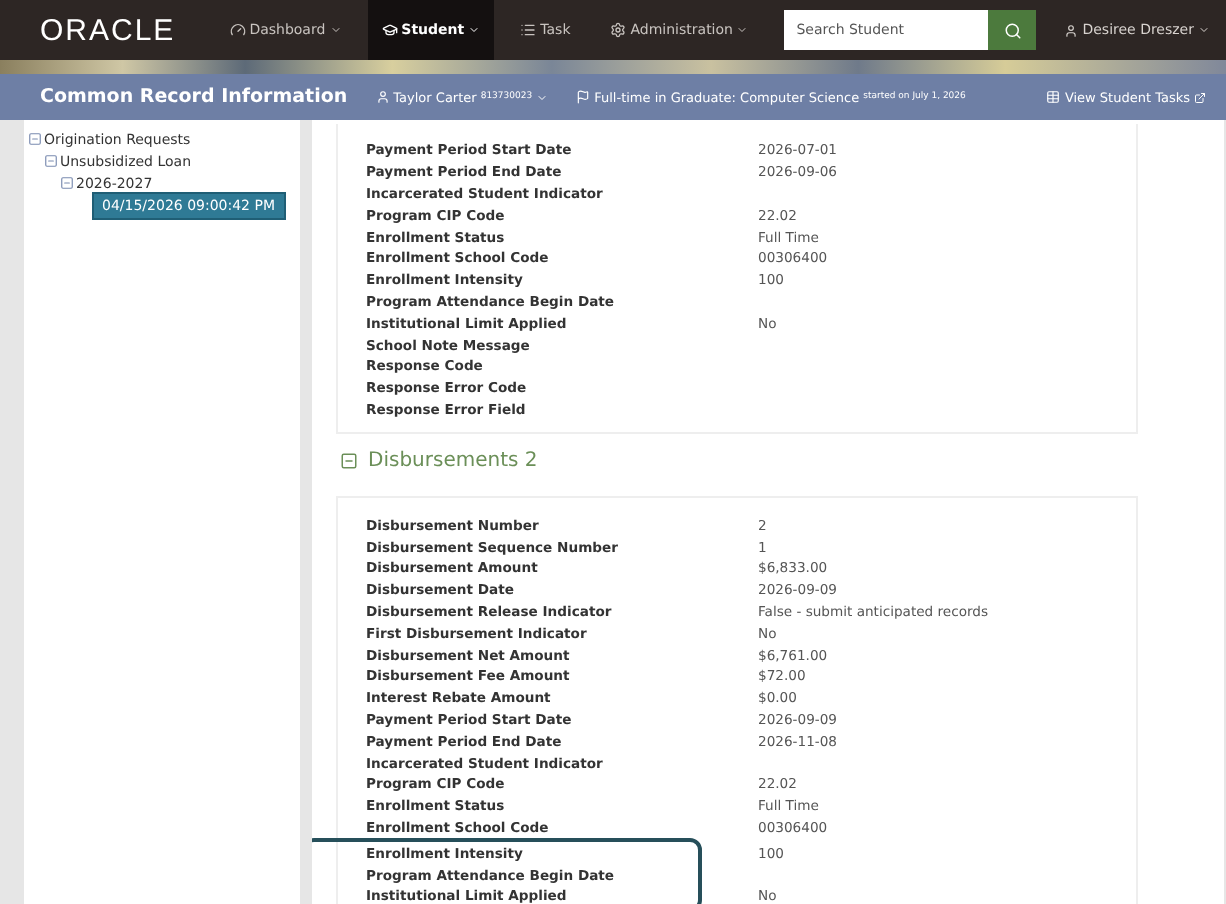 This screenshot has width=1226, height=904. I want to click on oracle-logo: ORACLE, so click(108, 30).